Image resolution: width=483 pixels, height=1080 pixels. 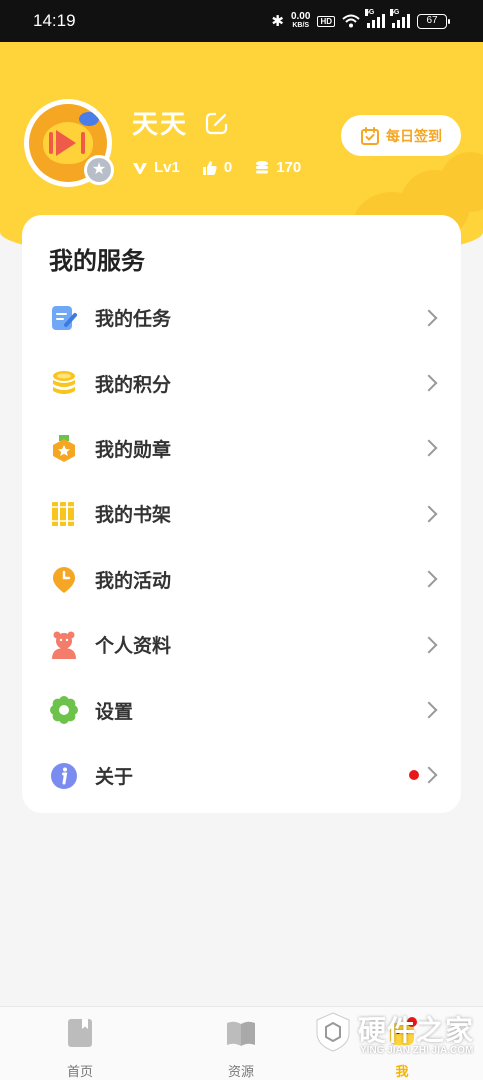 I want to click on services-title: 我的服务, so click(x=97, y=261).